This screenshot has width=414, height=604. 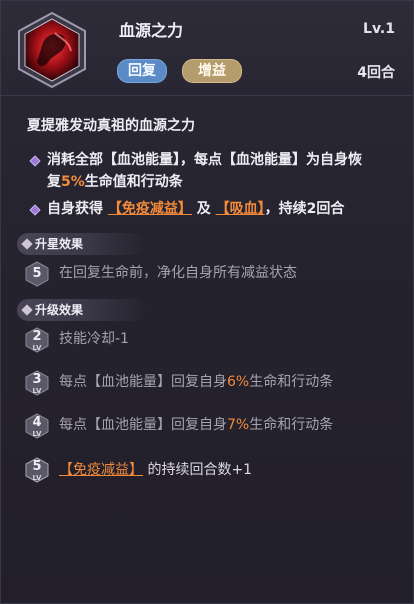 What do you see at coordinates (212, 71) in the screenshot?
I see `tag-buff: 增益` at bounding box center [212, 71].